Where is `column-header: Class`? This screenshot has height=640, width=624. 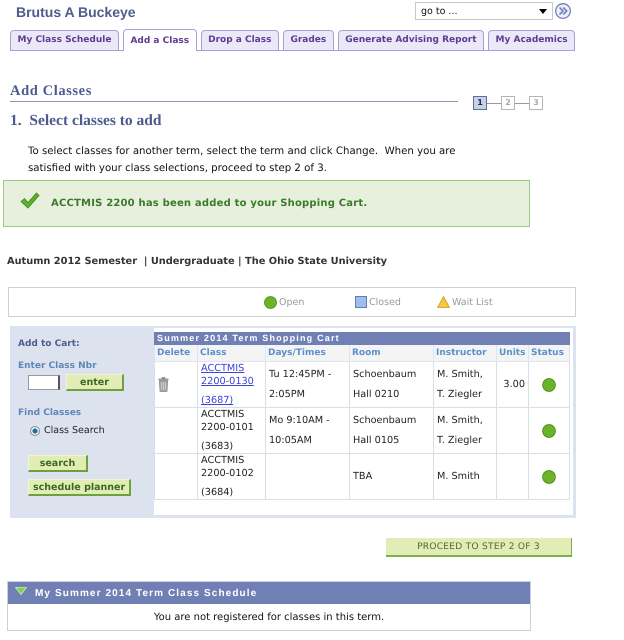
column-header: Class is located at coordinates (232, 353).